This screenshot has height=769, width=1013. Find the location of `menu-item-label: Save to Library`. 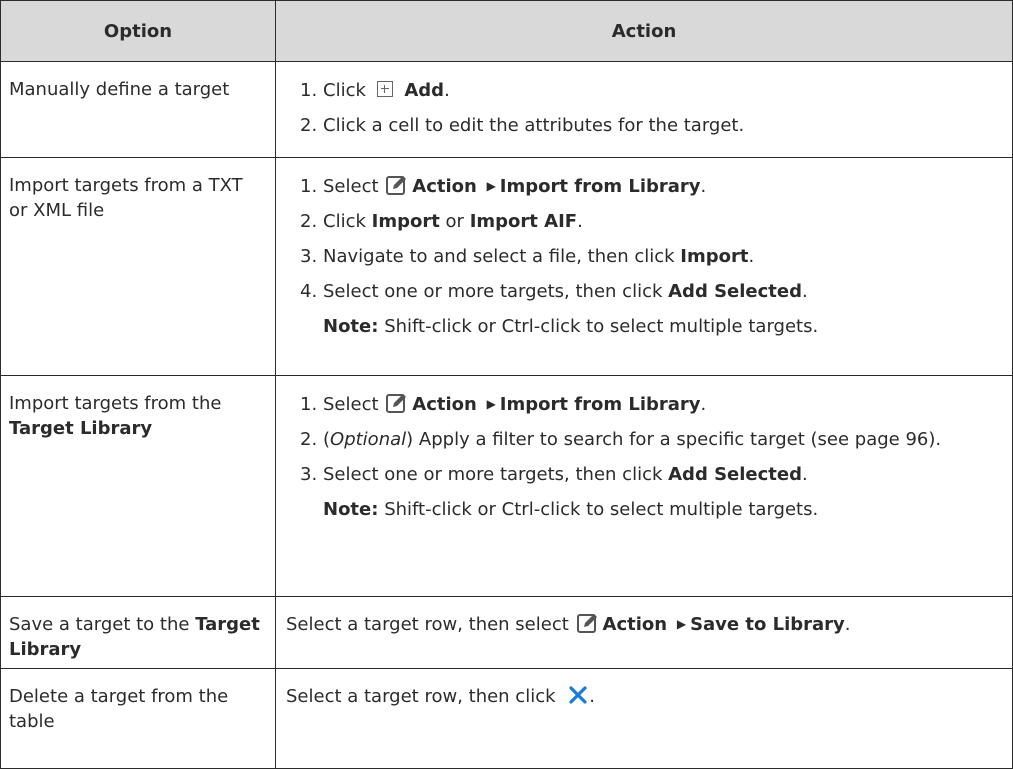

menu-item-label: Save to Library is located at coordinates (767, 624).